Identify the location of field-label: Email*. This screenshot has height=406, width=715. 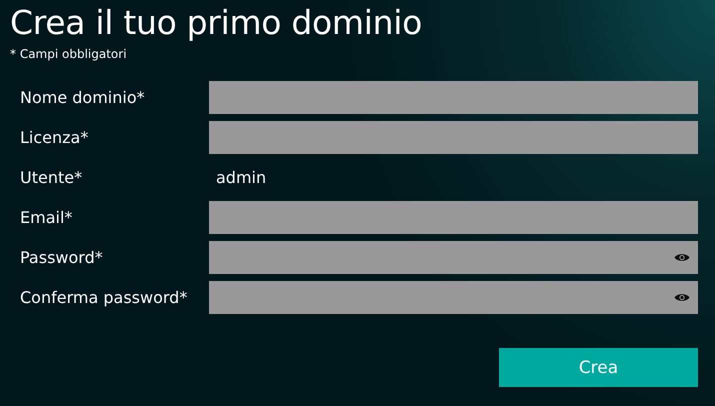
(46, 217).